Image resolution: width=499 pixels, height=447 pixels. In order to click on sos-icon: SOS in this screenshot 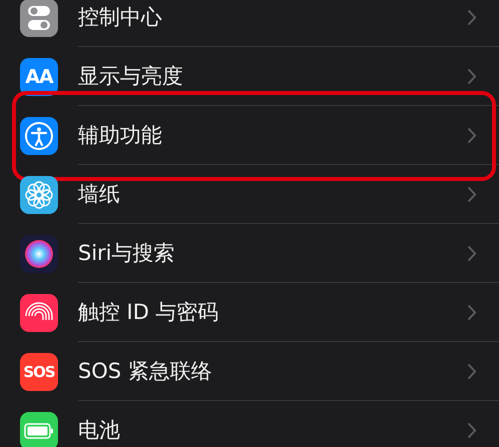, I will do `click(39, 371)`.